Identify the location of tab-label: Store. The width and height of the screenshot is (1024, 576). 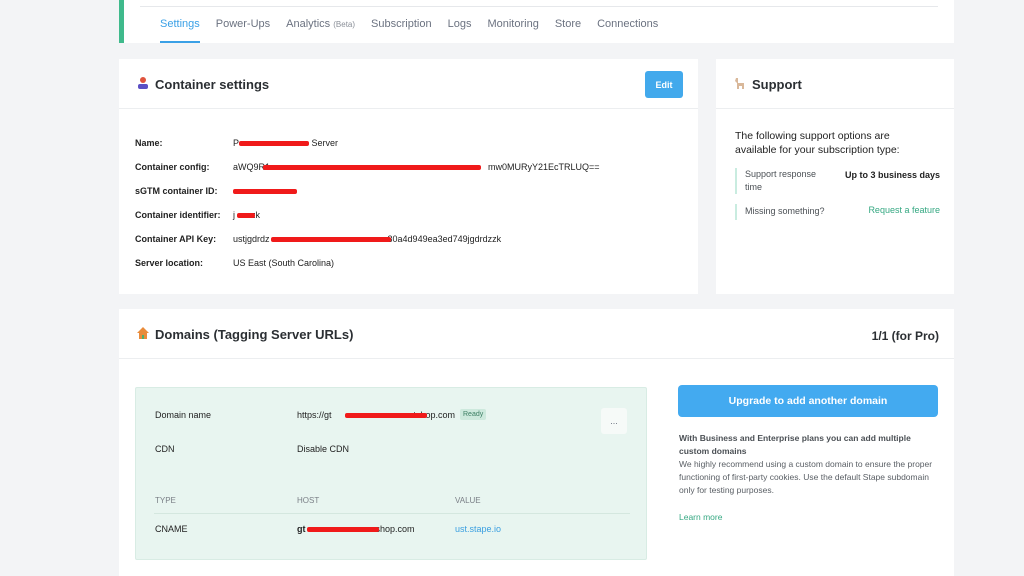
(568, 24).